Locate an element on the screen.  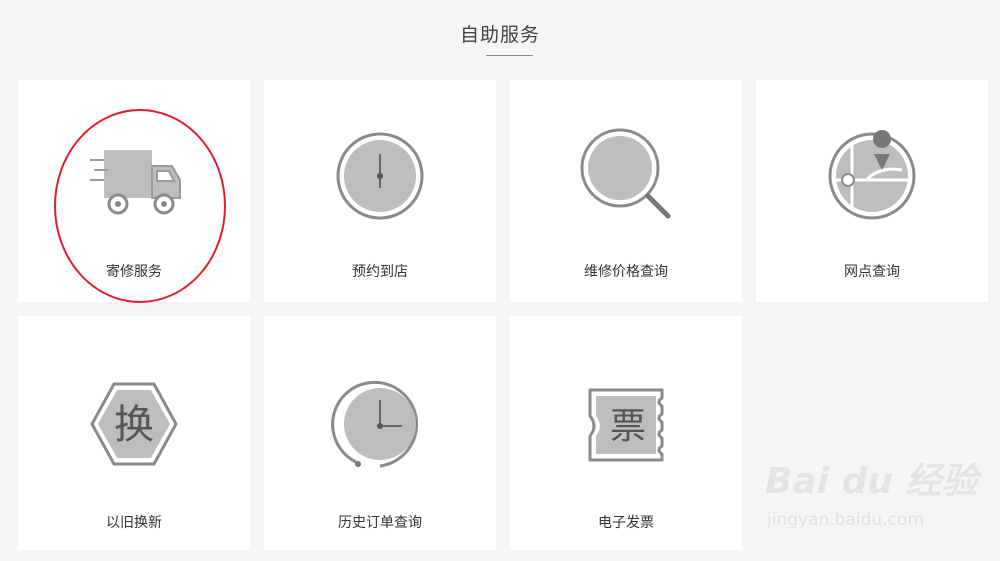
service-card-order-history: 历史订单查询 is located at coordinates (380, 433).